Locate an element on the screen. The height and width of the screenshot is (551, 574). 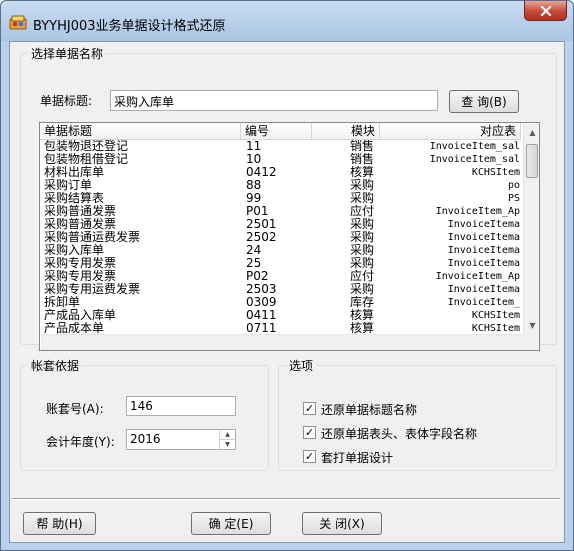
vertical-scrollbar: ▲ ▼ is located at coordinates (531, 229).